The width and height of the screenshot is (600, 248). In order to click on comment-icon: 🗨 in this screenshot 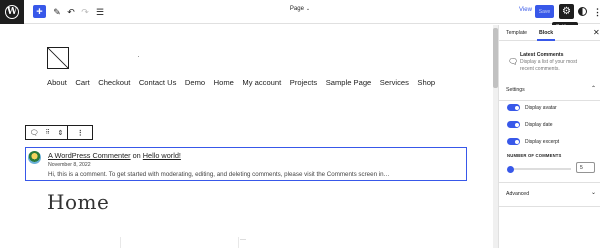, I will do `click(513, 61)`.